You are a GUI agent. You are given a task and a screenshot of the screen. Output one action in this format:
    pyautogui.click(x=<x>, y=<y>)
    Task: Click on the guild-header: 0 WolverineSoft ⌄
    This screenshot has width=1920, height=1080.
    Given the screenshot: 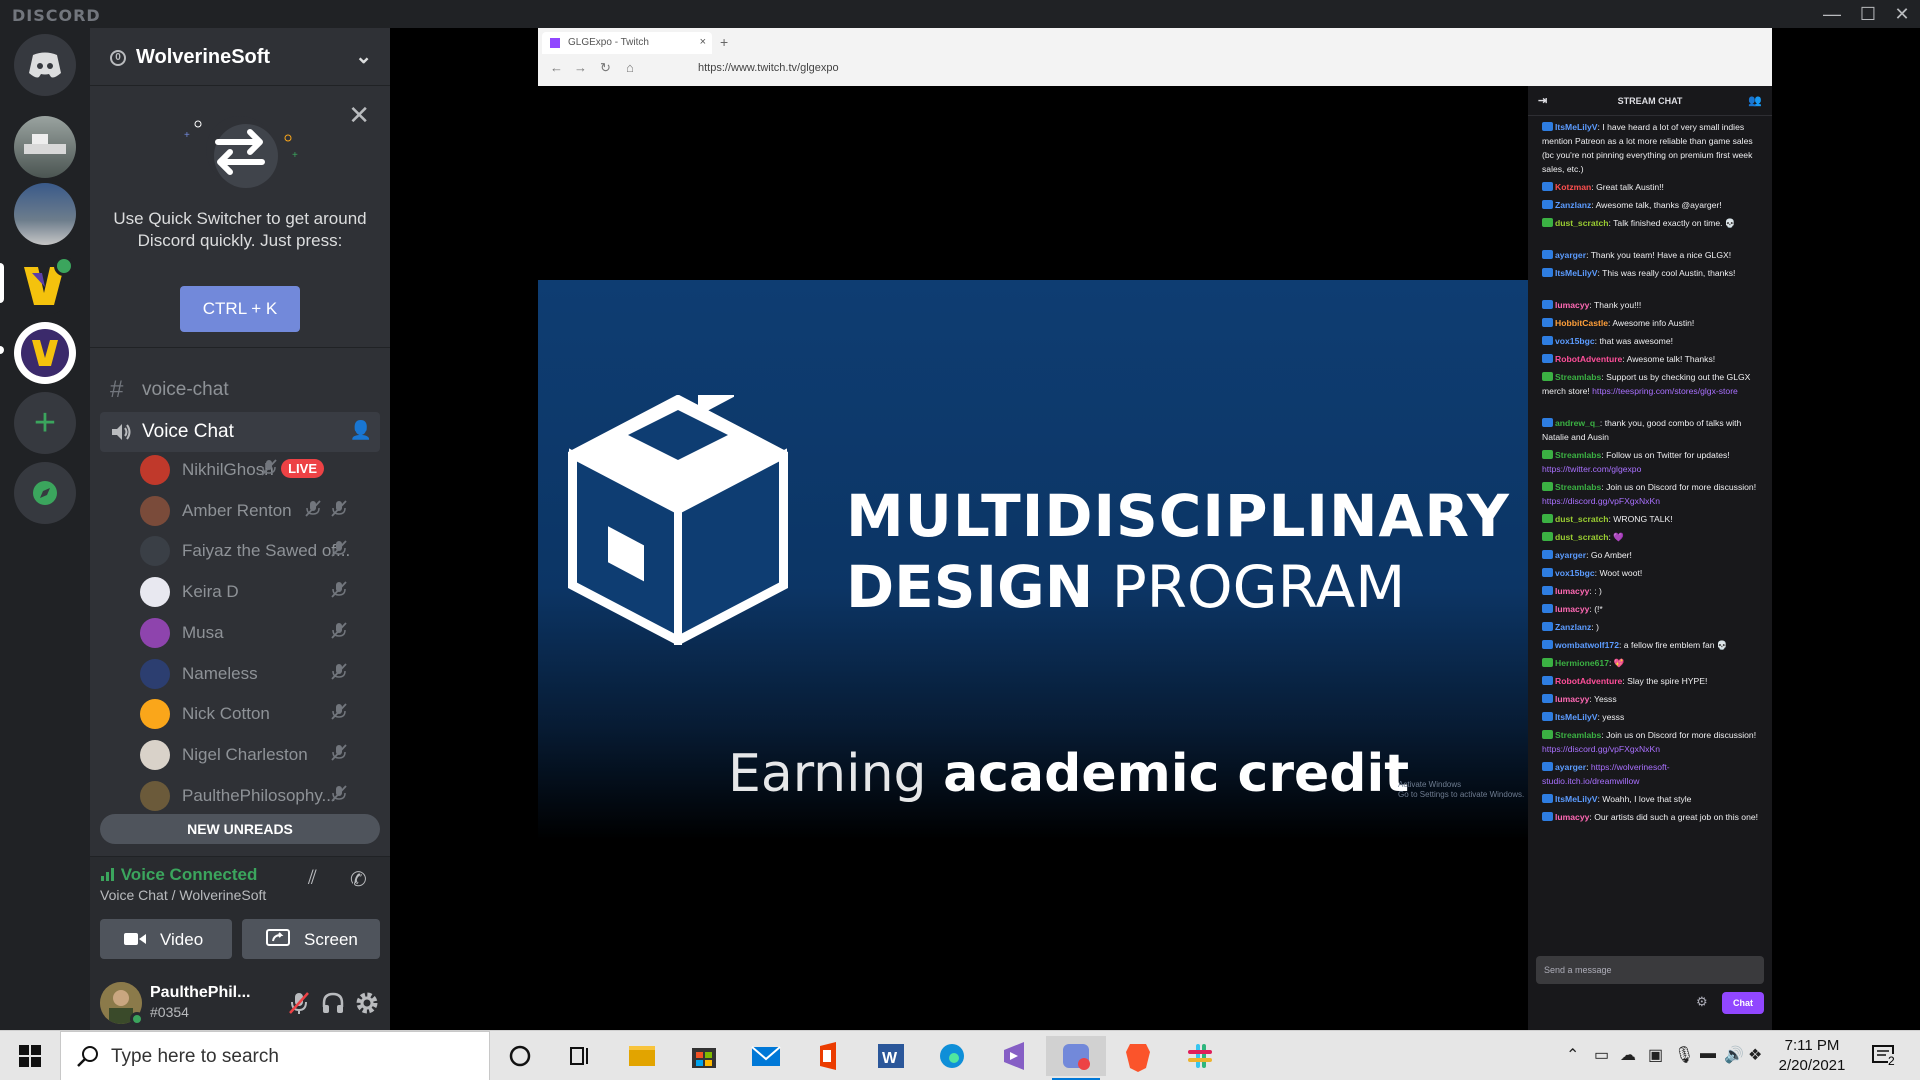 What is the action you would take?
    pyautogui.click(x=240, y=57)
    